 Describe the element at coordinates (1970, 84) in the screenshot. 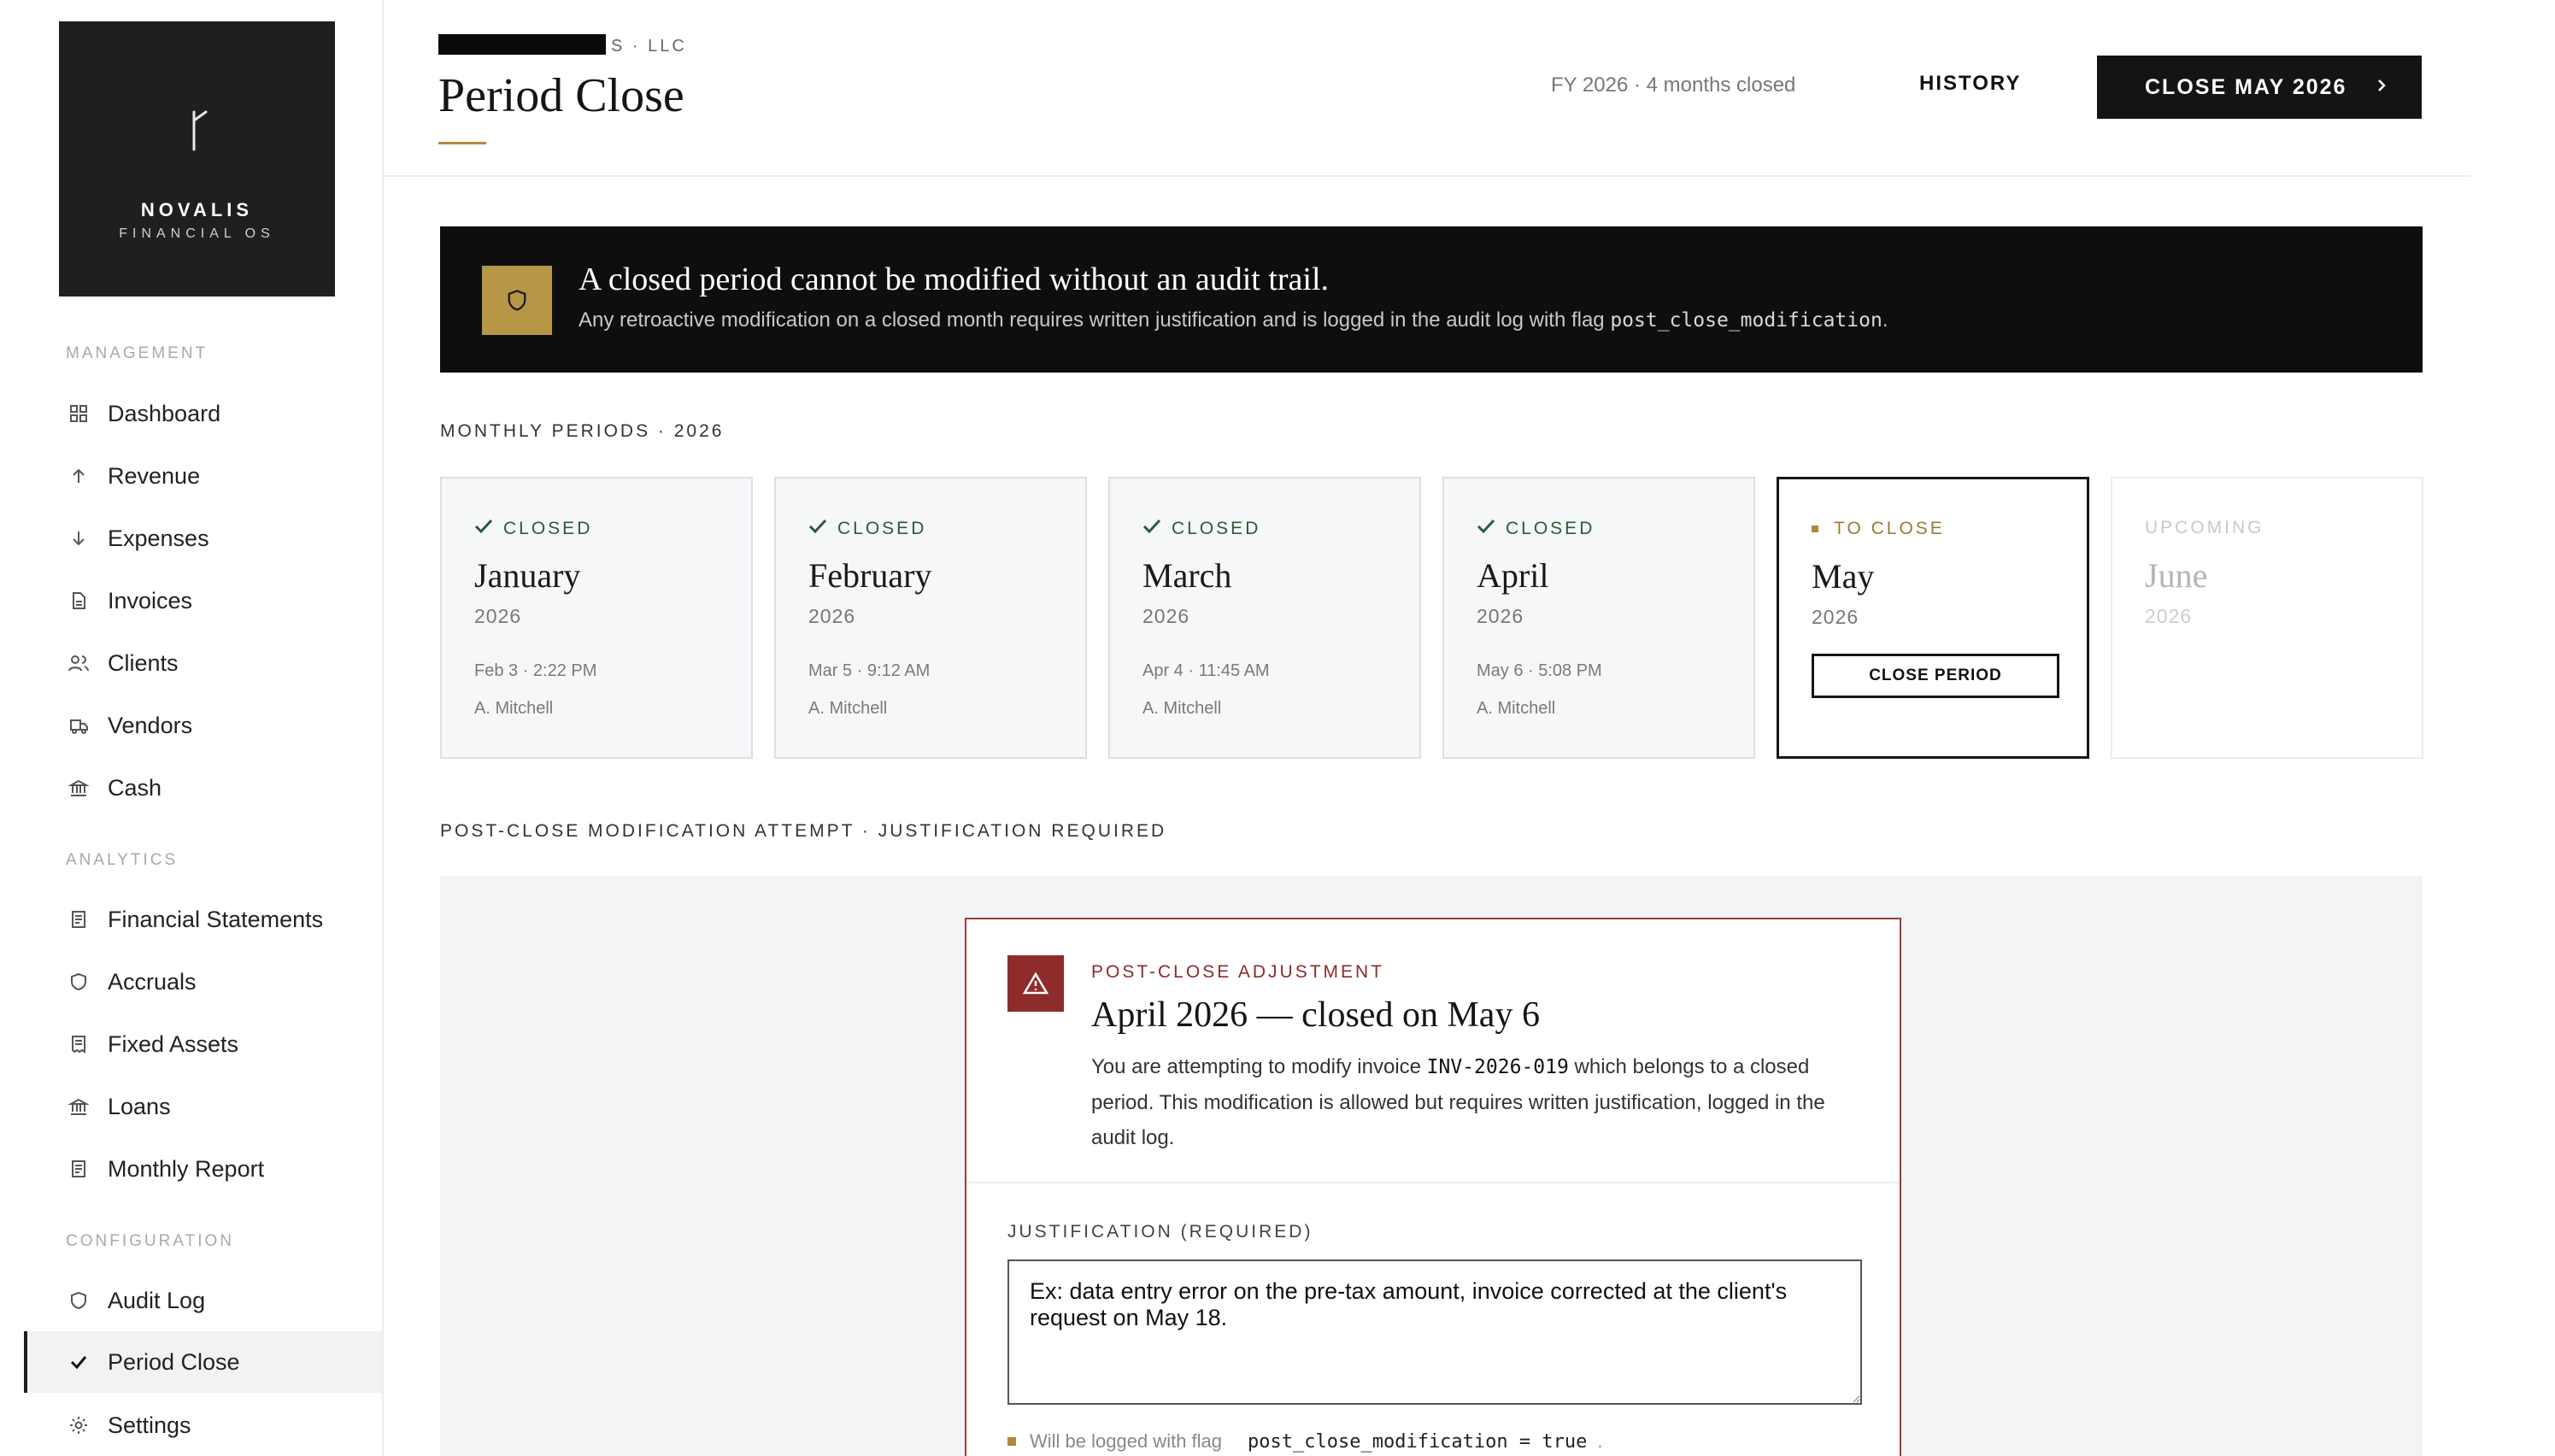

I see `history-button: HISTORY` at that location.